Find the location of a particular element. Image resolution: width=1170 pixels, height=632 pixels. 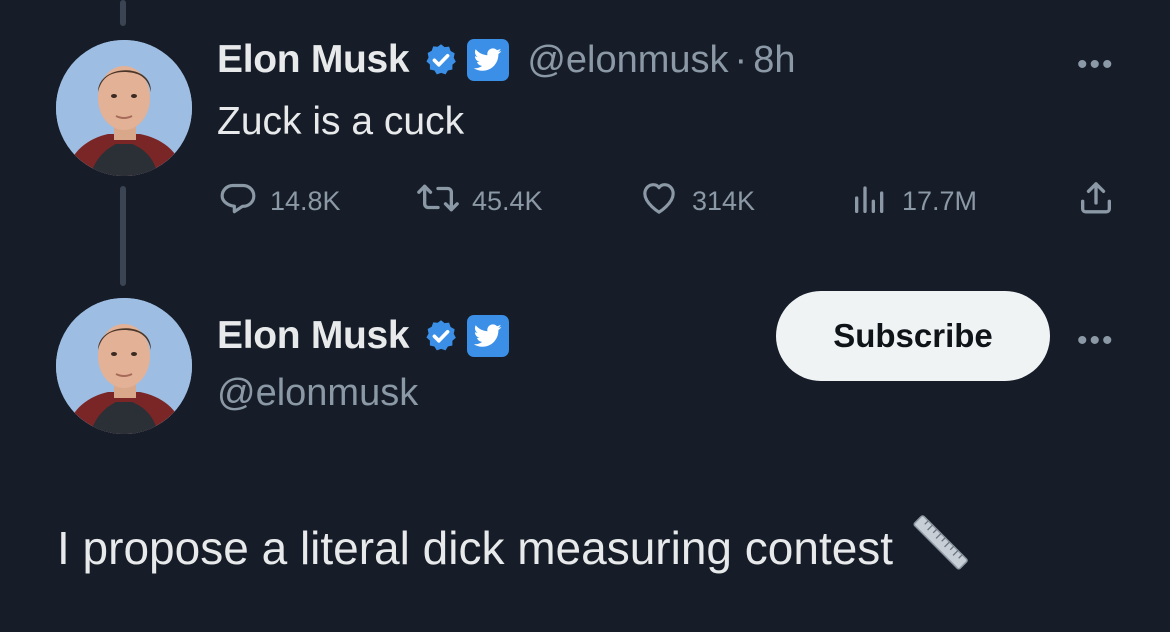

share-icon is located at coordinates (1102, 201).